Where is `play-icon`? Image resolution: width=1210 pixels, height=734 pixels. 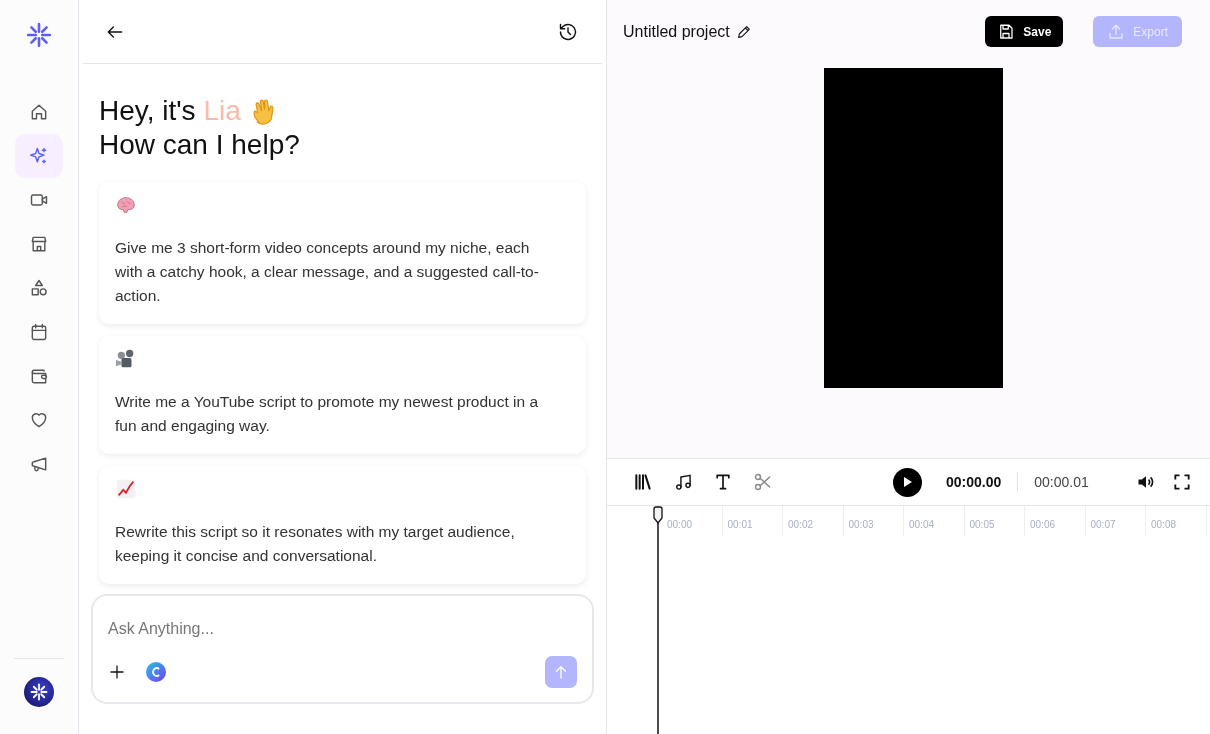
play-icon is located at coordinates (907, 482).